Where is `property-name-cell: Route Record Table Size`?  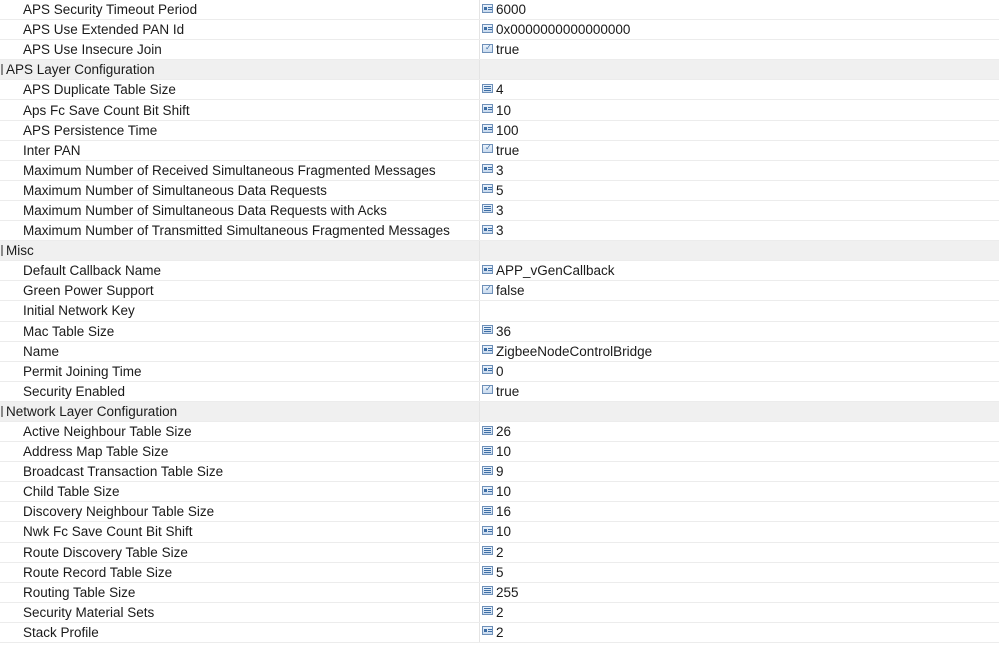
property-name-cell: Route Record Table Size is located at coordinates (240, 572).